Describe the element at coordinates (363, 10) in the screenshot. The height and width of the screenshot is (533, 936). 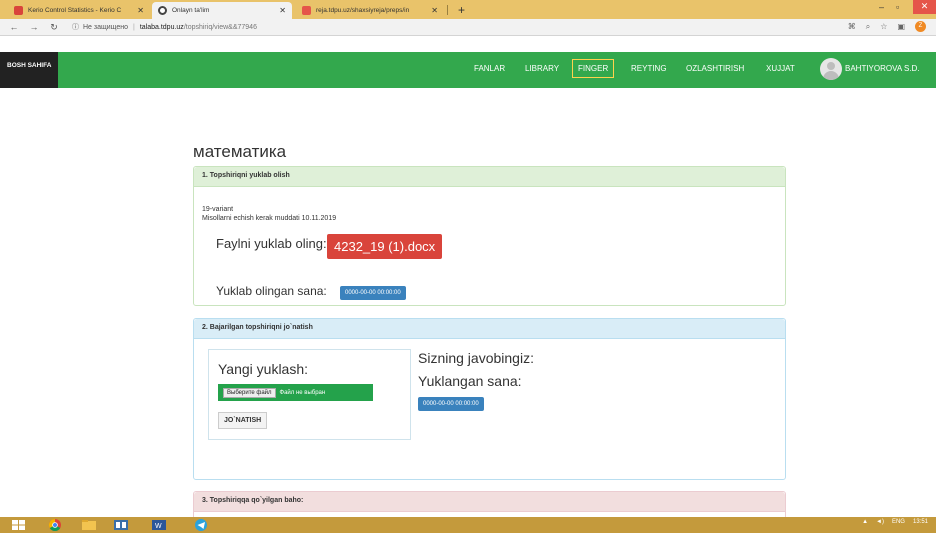
I see `tab-title: reja.tdpu.uz/shaxsiyreja/preps/in` at that location.